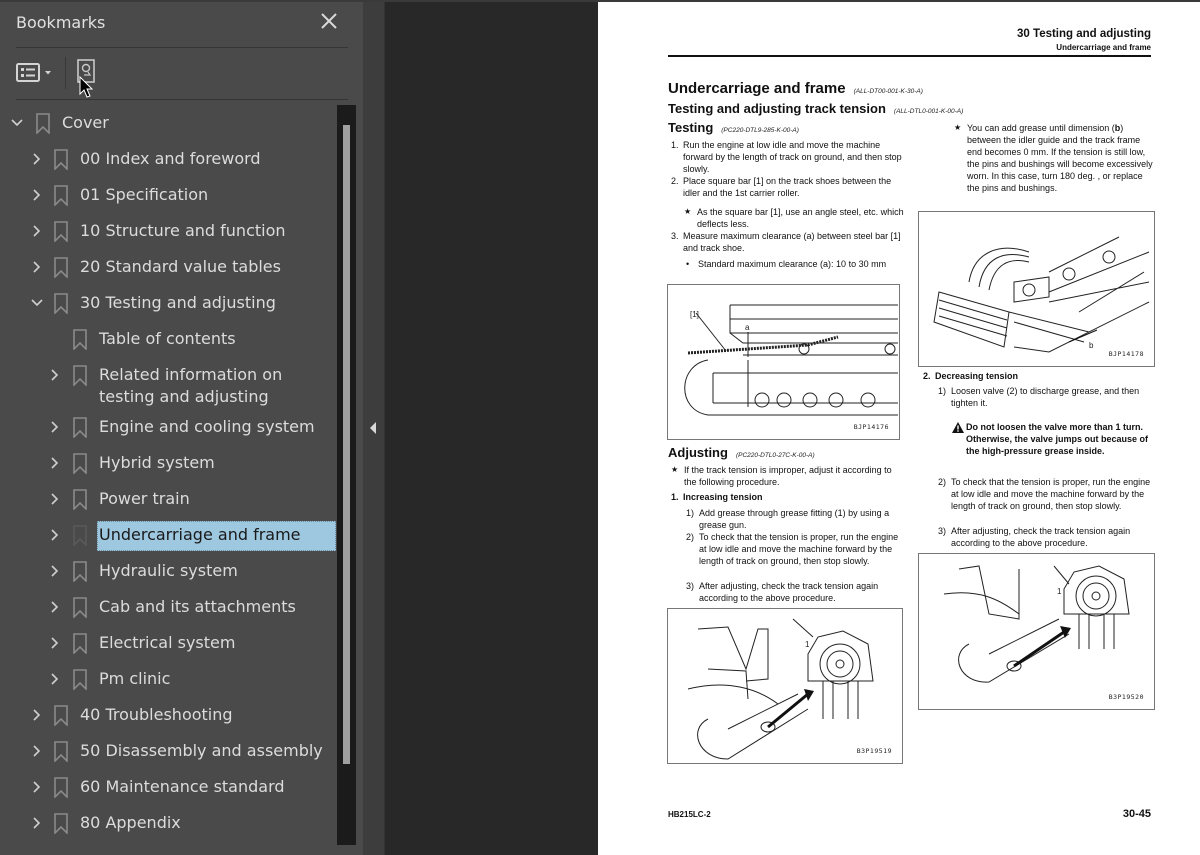  I want to click on star-mark: ★, so click(958, 127).